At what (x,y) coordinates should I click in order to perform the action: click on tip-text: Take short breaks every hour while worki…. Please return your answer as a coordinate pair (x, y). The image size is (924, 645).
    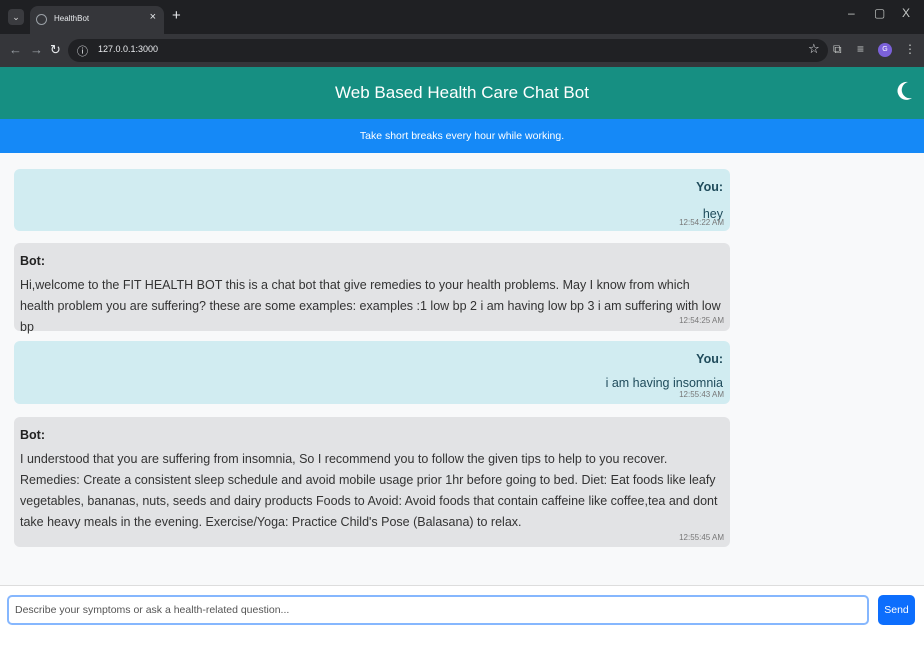
    Looking at the image, I should click on (462, 136).